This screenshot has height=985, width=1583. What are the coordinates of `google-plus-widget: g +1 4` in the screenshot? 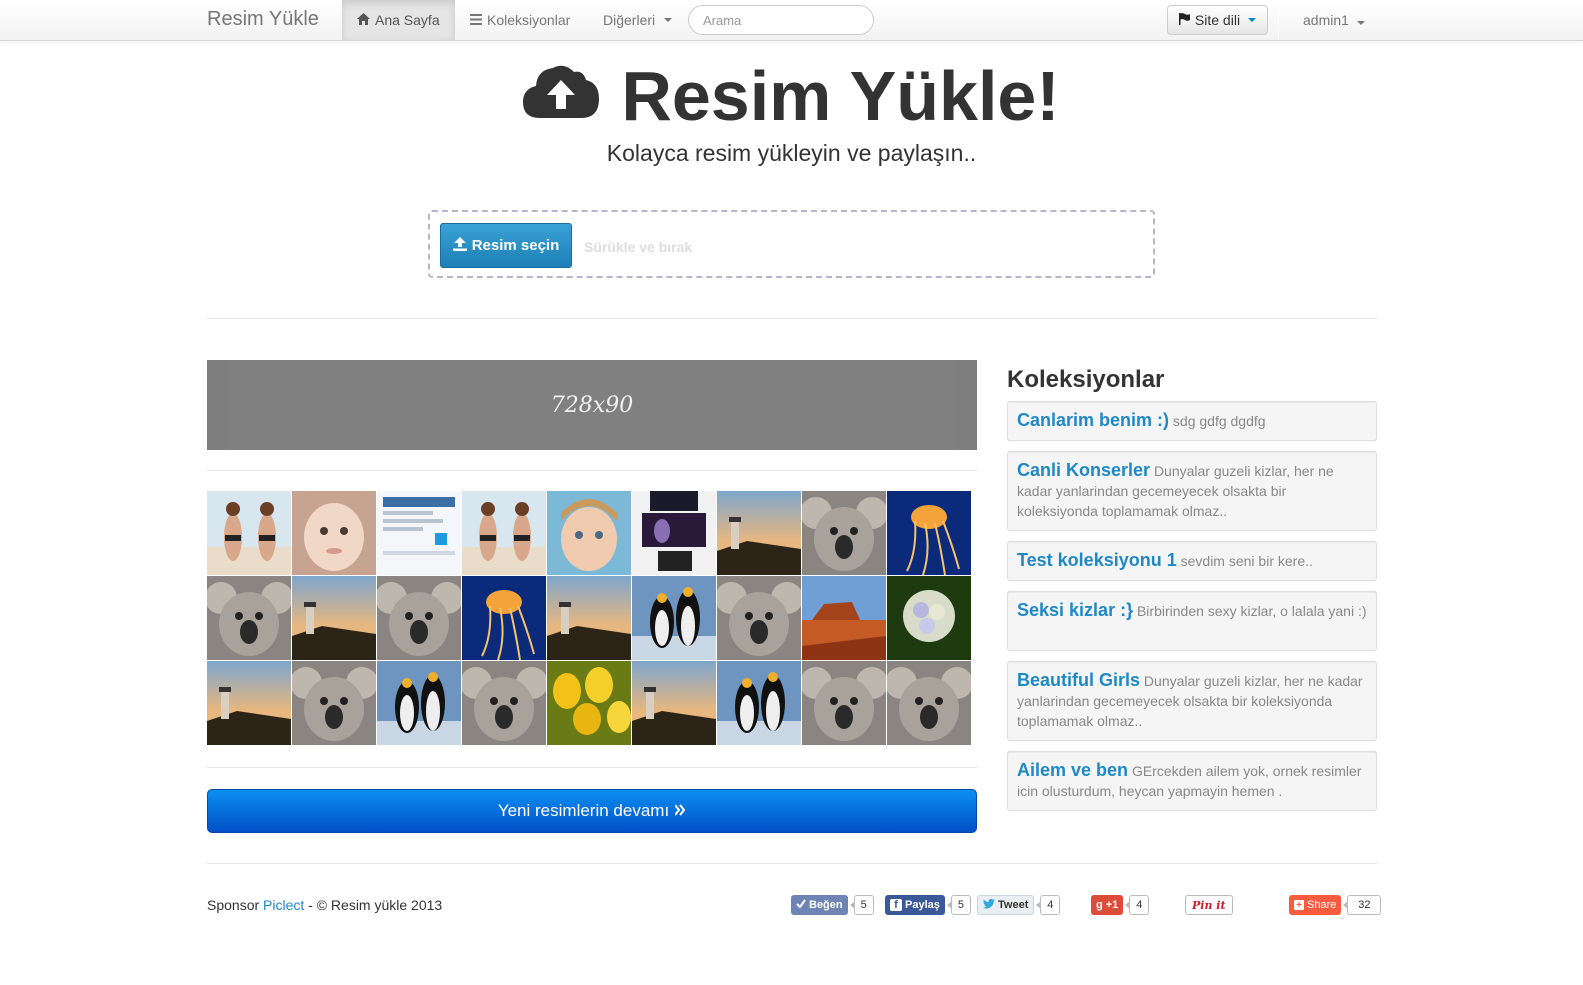 It's located at (1120, 905).